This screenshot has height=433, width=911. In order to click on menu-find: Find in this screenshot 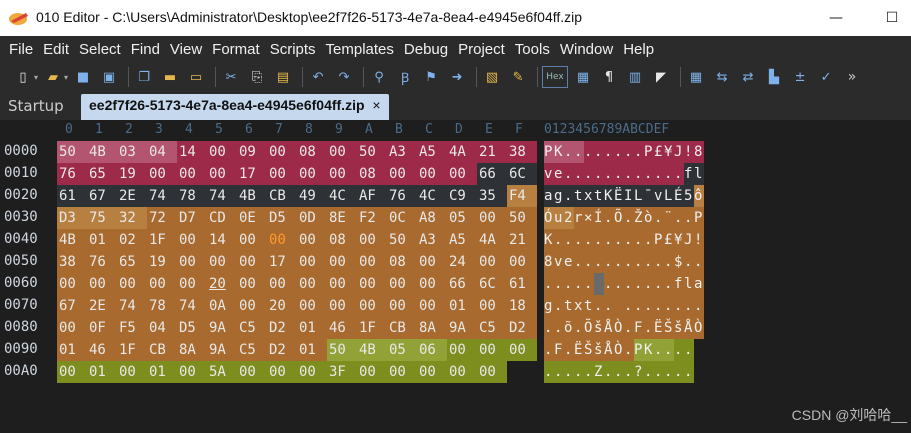, I will do `click(145, 49)`.